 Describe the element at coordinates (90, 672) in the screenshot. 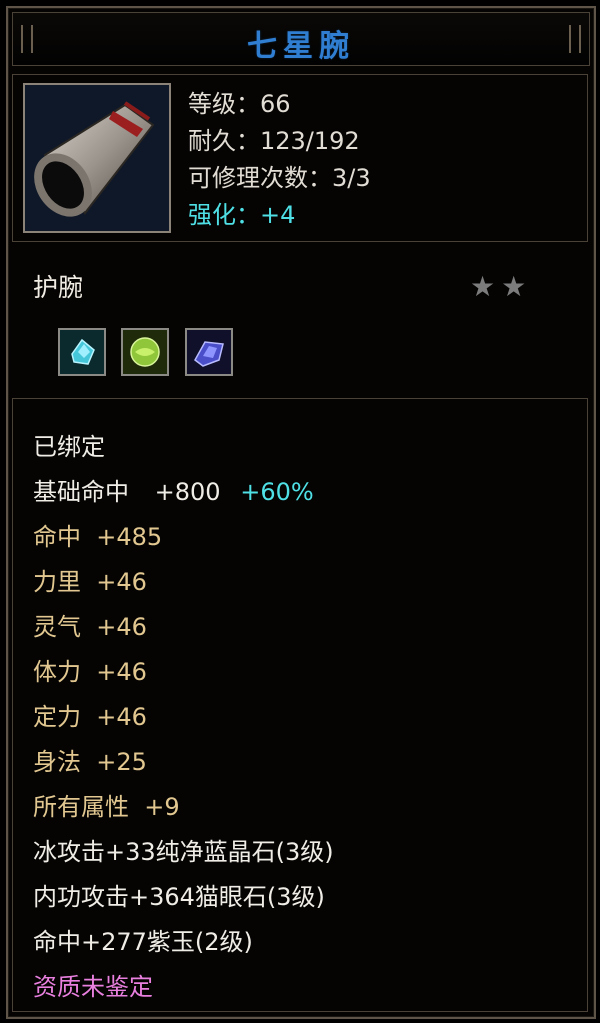

I see `stamina-attribute: 体力 +46` at that location.